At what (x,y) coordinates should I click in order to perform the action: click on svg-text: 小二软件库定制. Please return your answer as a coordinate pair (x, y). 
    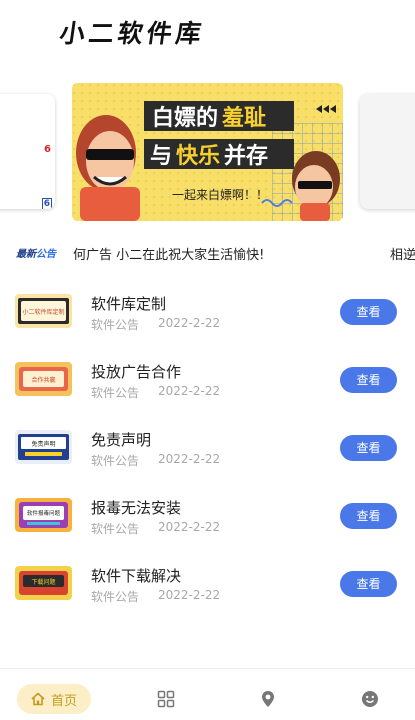
    Looking at the image, I should click on (43, 312).